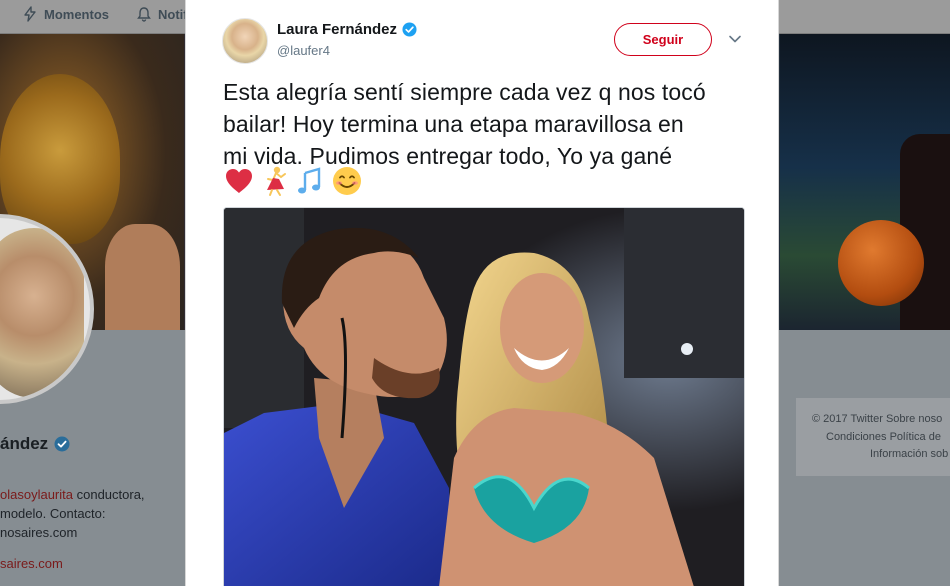  Describe the element at coordinates (877, 419) in the screenshot. I see `footer-line: © 2017 Twitter Sobre noso` at that location.